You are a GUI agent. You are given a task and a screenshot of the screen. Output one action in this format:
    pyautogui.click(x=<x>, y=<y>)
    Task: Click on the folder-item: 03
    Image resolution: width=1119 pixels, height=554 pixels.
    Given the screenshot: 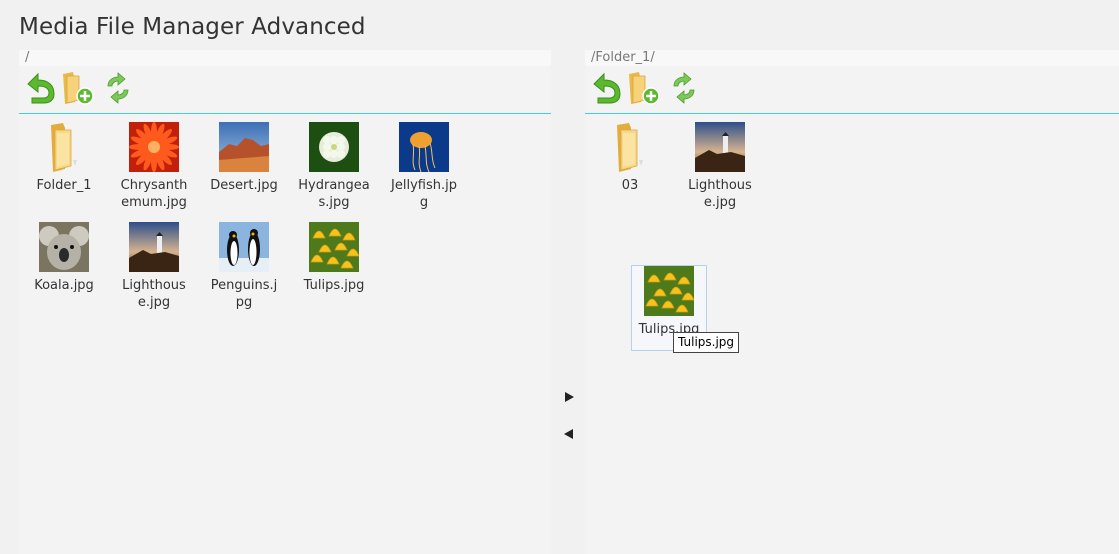 What is the action you would take?
    pyautogui.click(x=630, y=166)
    